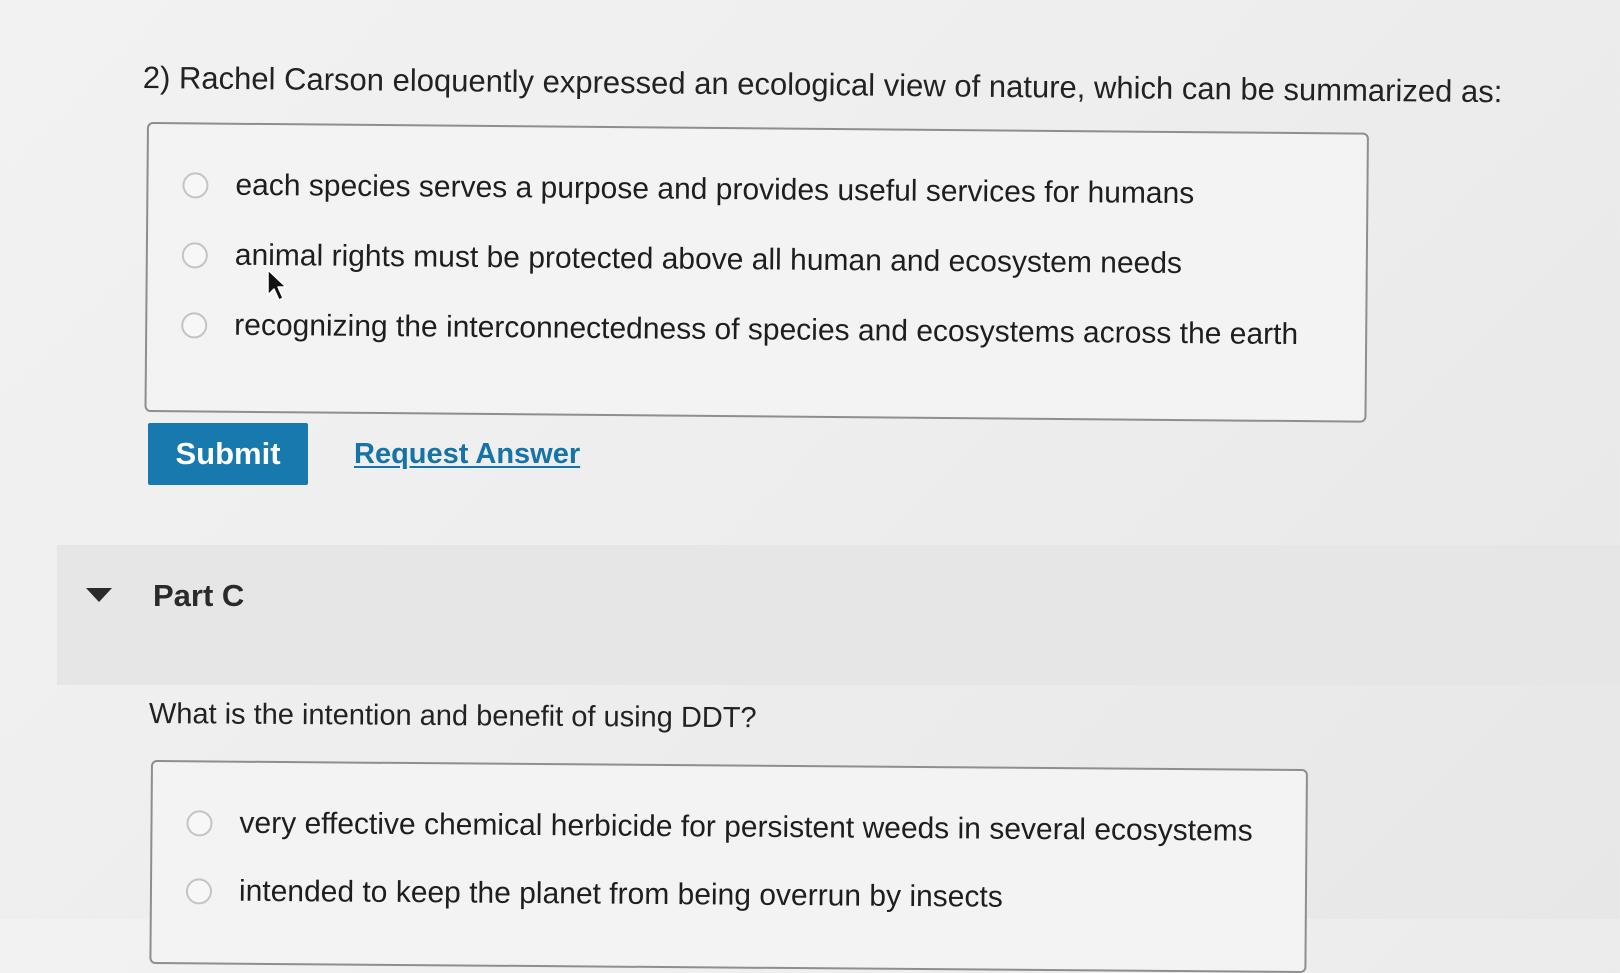 This screenshot has width=1620, height=973. What do you see at coordinates (838, 615) in the screenshot?
I see `part-c-header` at bounding box center [838, 615].